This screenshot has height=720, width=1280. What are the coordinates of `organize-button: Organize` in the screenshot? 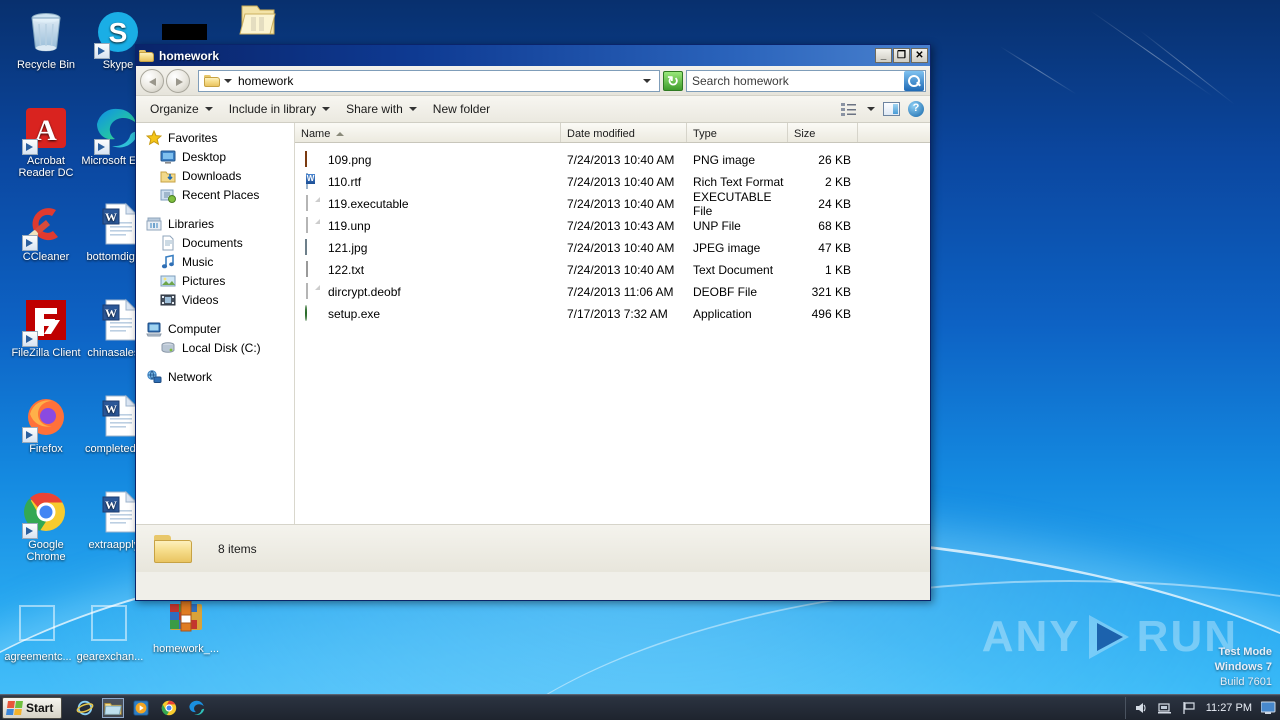 It's located at (181, 109).